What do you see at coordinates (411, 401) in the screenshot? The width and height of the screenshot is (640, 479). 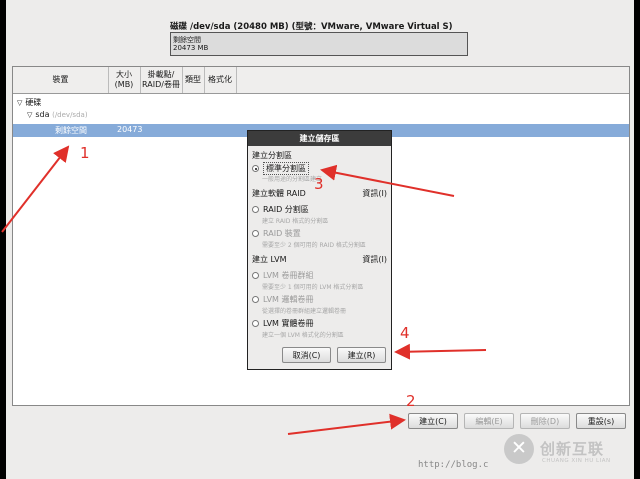 I see `annotation-number-2: 2` at bounding box center [411, 401].